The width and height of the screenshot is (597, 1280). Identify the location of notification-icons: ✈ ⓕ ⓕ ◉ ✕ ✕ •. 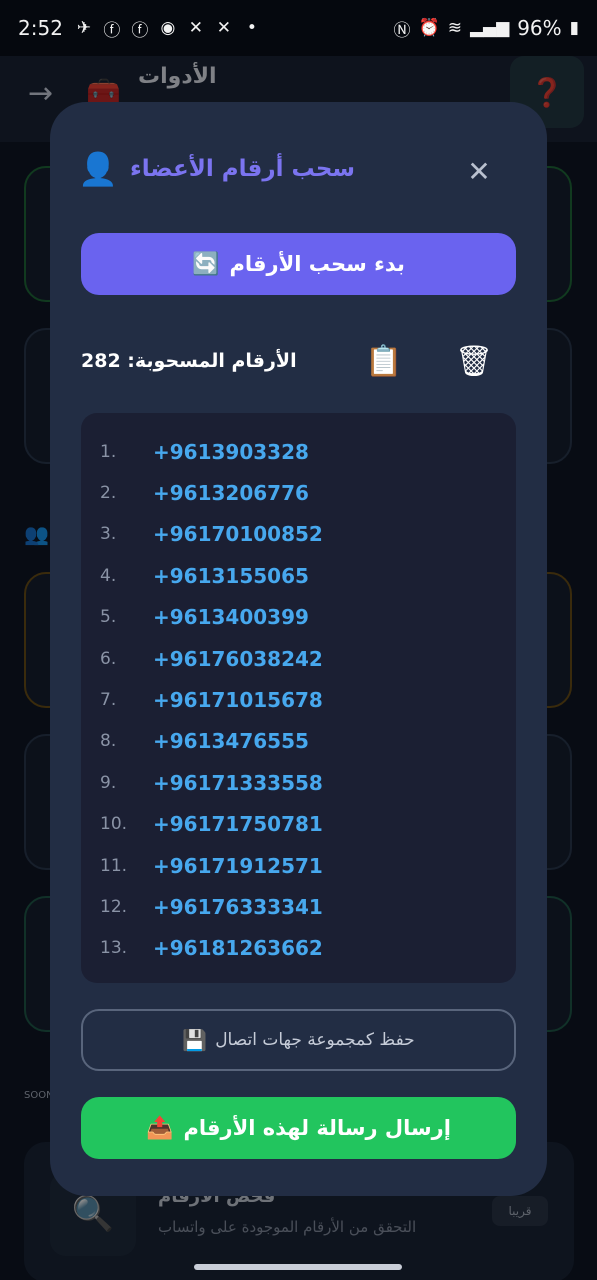
(168, 29).